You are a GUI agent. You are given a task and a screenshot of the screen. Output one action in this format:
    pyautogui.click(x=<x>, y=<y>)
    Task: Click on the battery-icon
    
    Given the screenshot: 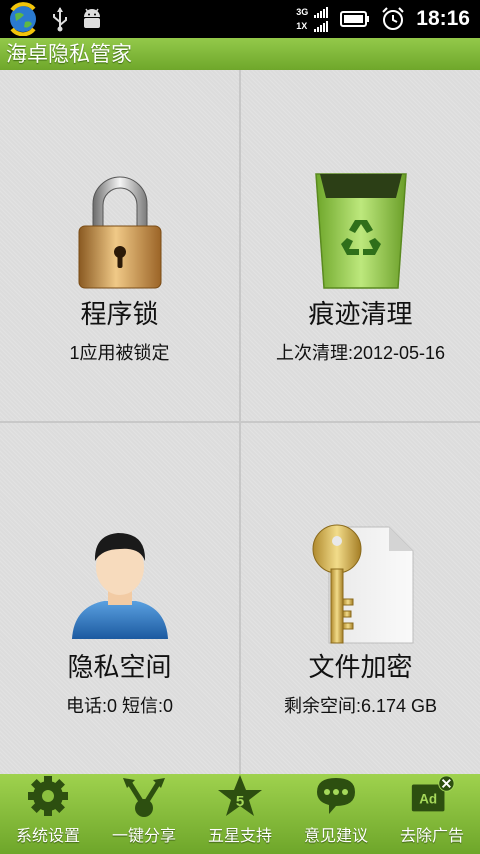 What is the action you would take?
    pyautogui.click(x=355, y=19)
    